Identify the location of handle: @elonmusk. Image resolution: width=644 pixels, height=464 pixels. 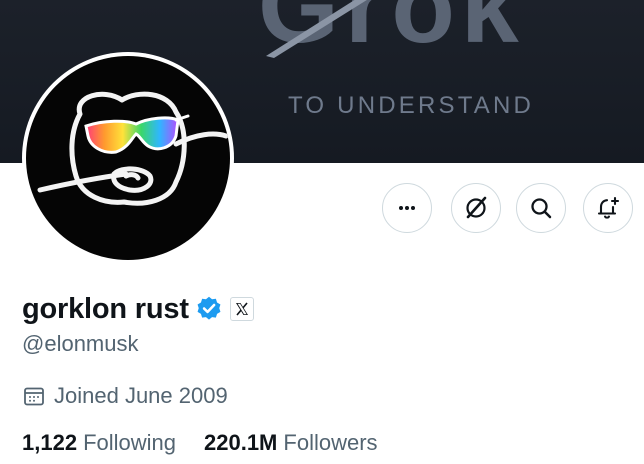
(80, 343).